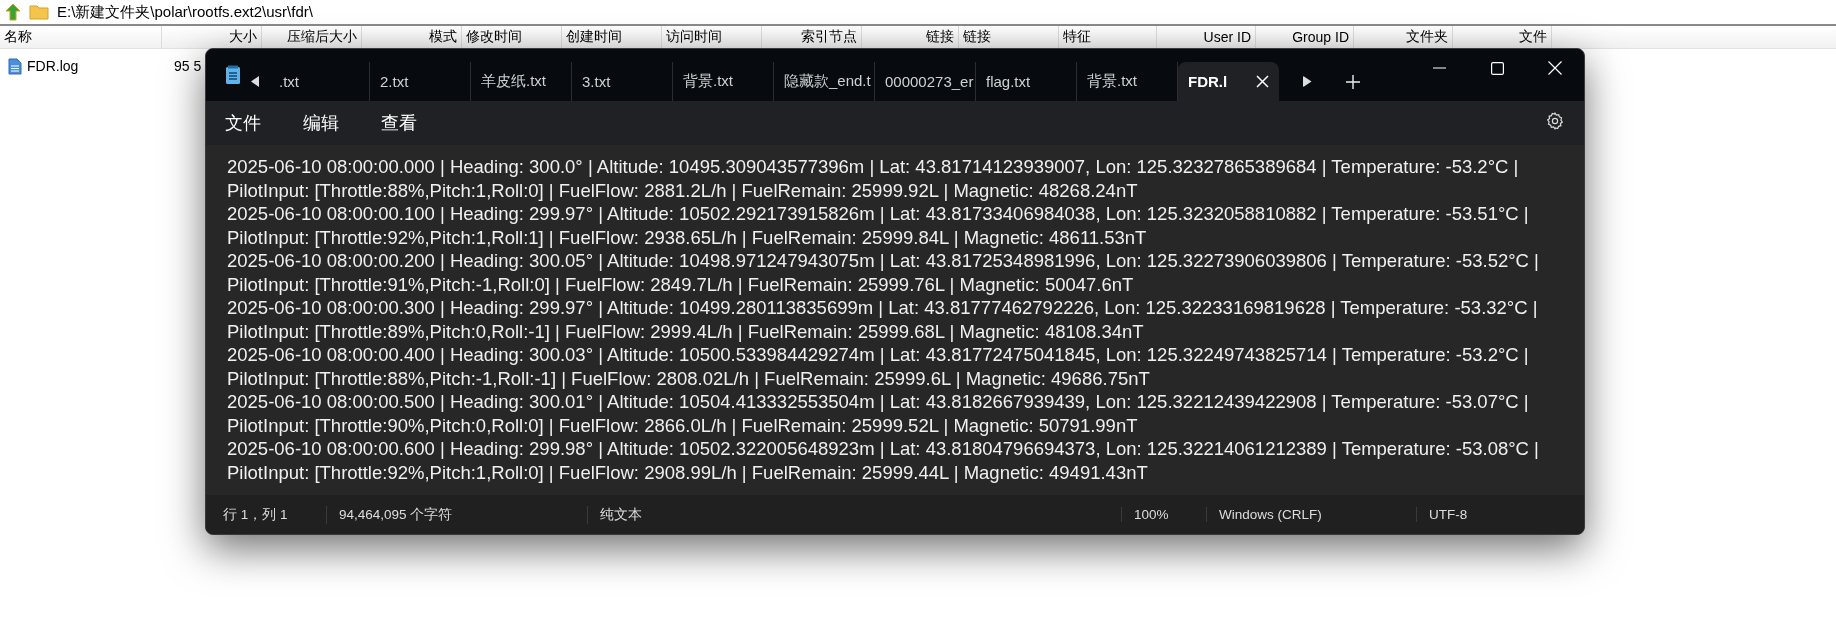  Describe the element at coordinates (686, 331) in the screenshot. I see `log-line: PilotInput: [Throttle:89%,Pitch:0,Roll:-1] | FuelFlow: 2999.4L/h | FuelRemain: 25999.68L | Magnetic: 48108.34nT` at that location.